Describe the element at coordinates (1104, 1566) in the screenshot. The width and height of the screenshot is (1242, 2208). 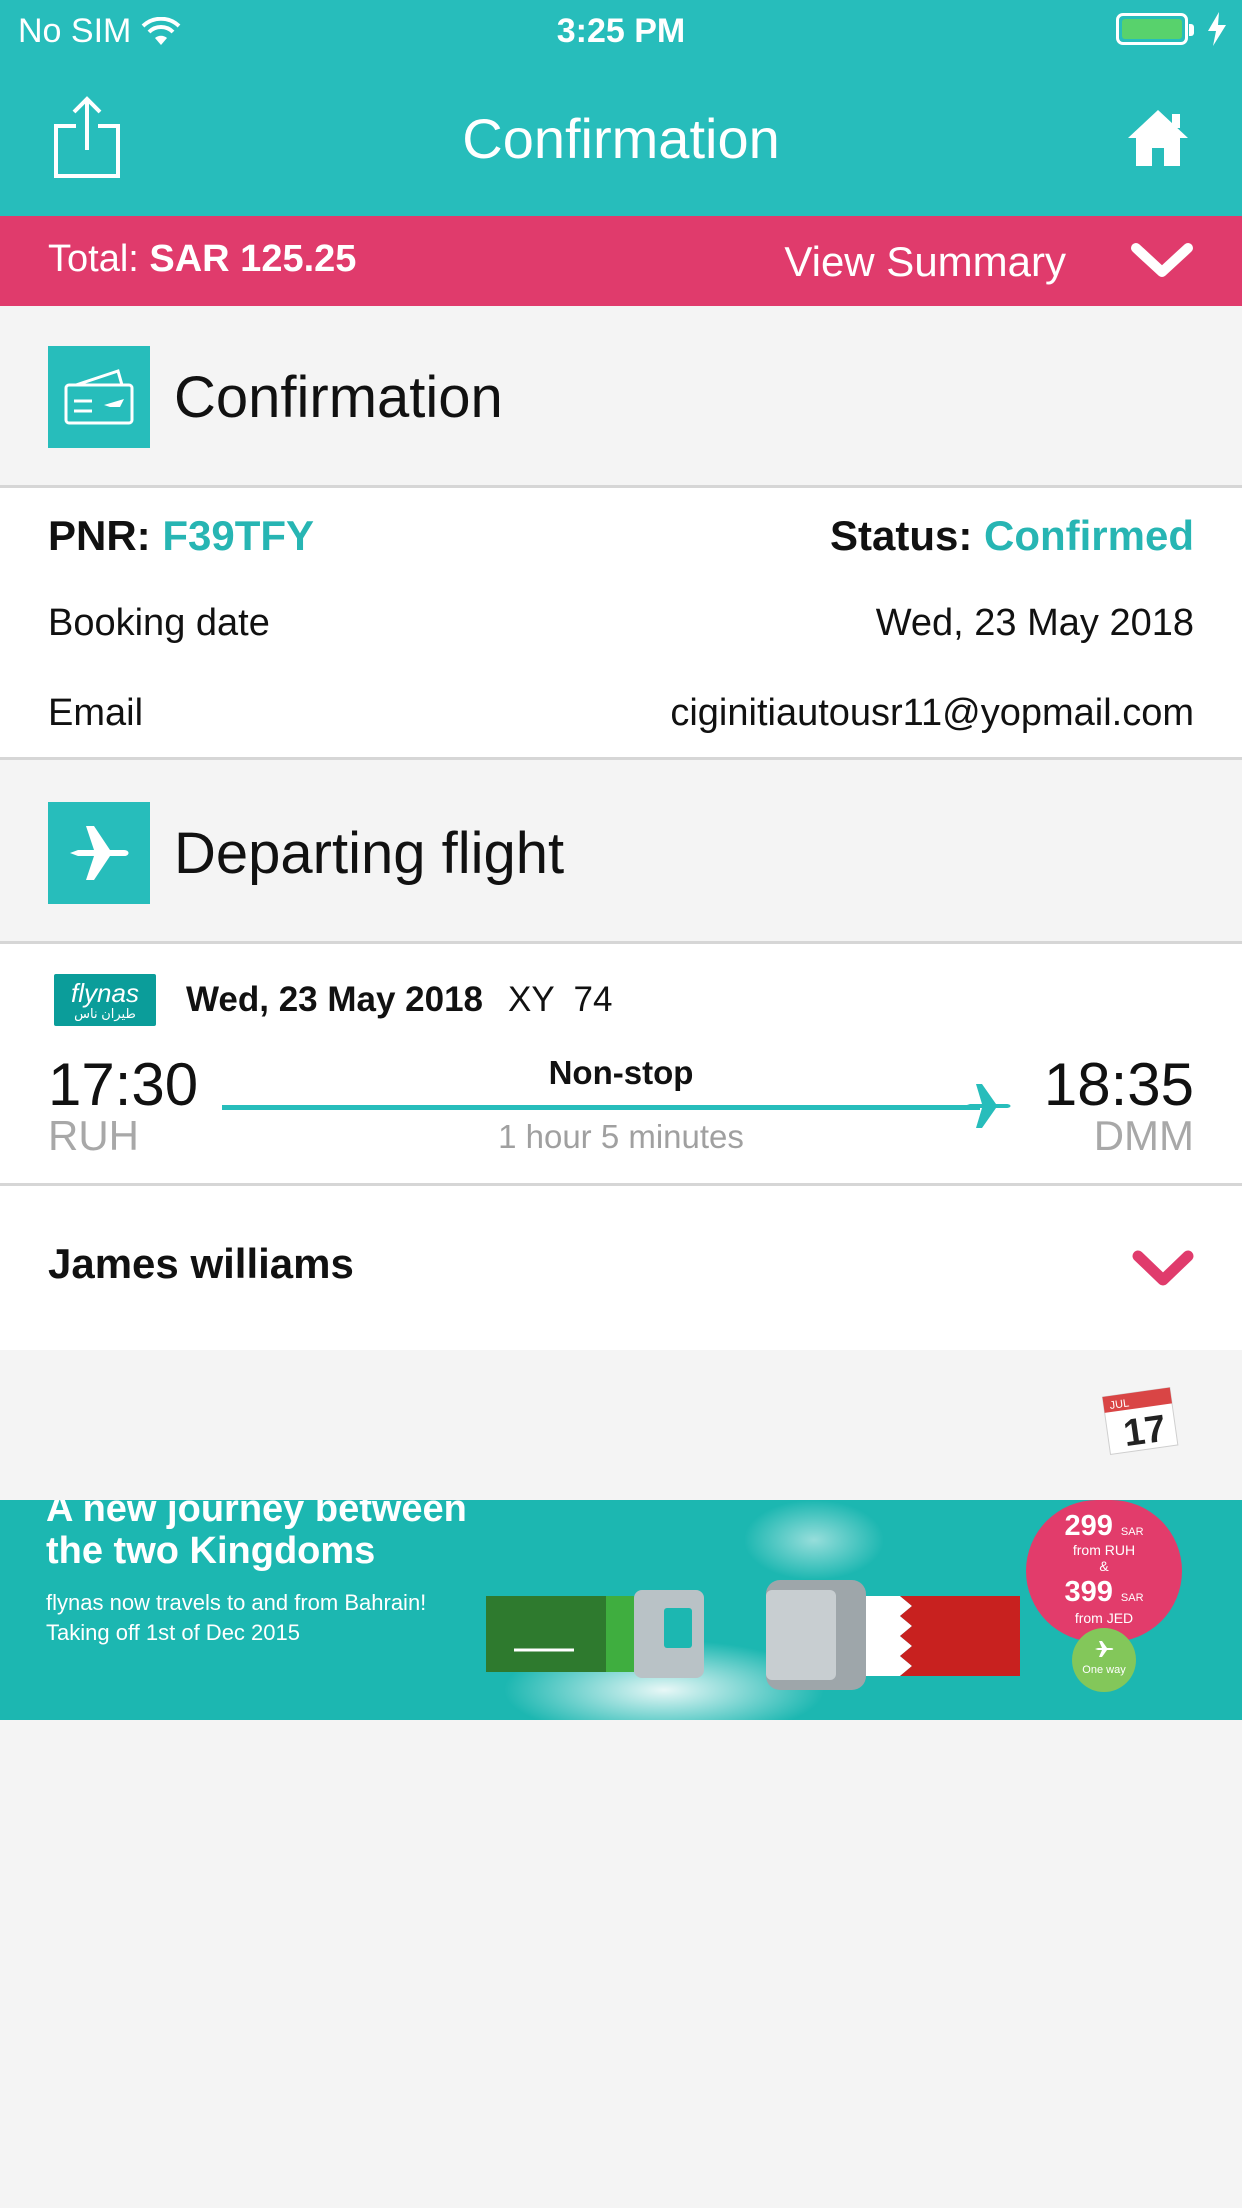
I see `price-ampersand: &` at that location.